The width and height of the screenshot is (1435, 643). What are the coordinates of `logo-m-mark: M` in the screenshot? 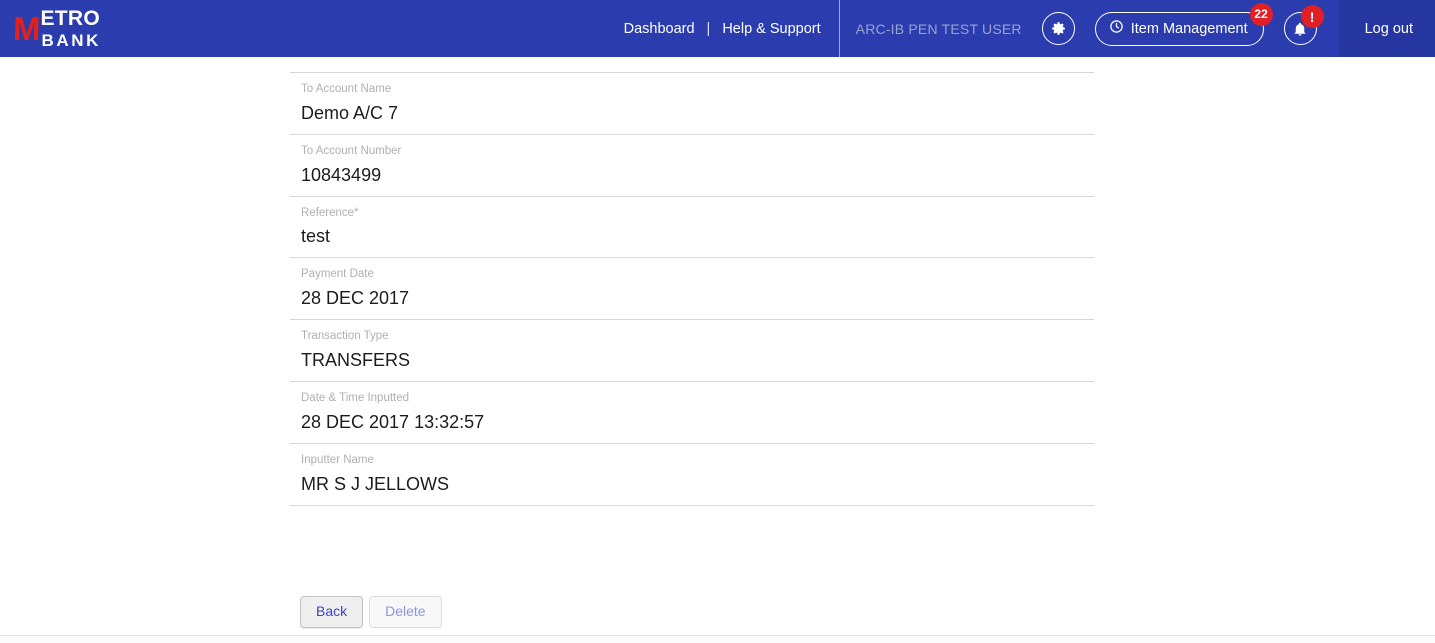 It's located at (26, 28).